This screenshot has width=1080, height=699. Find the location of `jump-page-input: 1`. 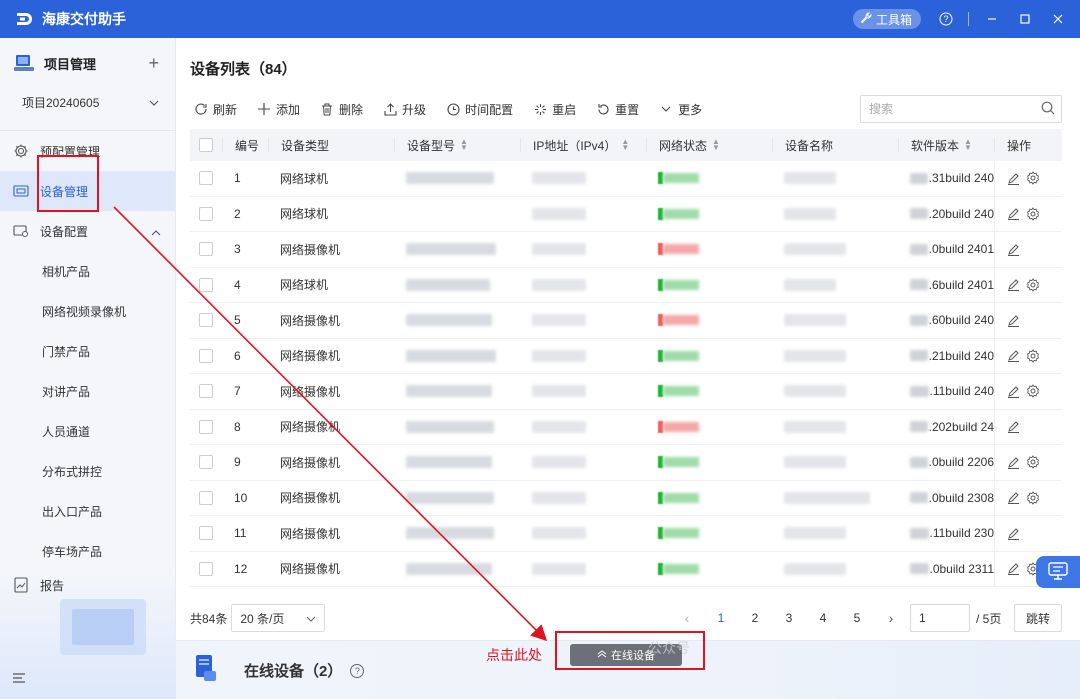

jump-page-input: 1 is located at coordinates (940, 618).